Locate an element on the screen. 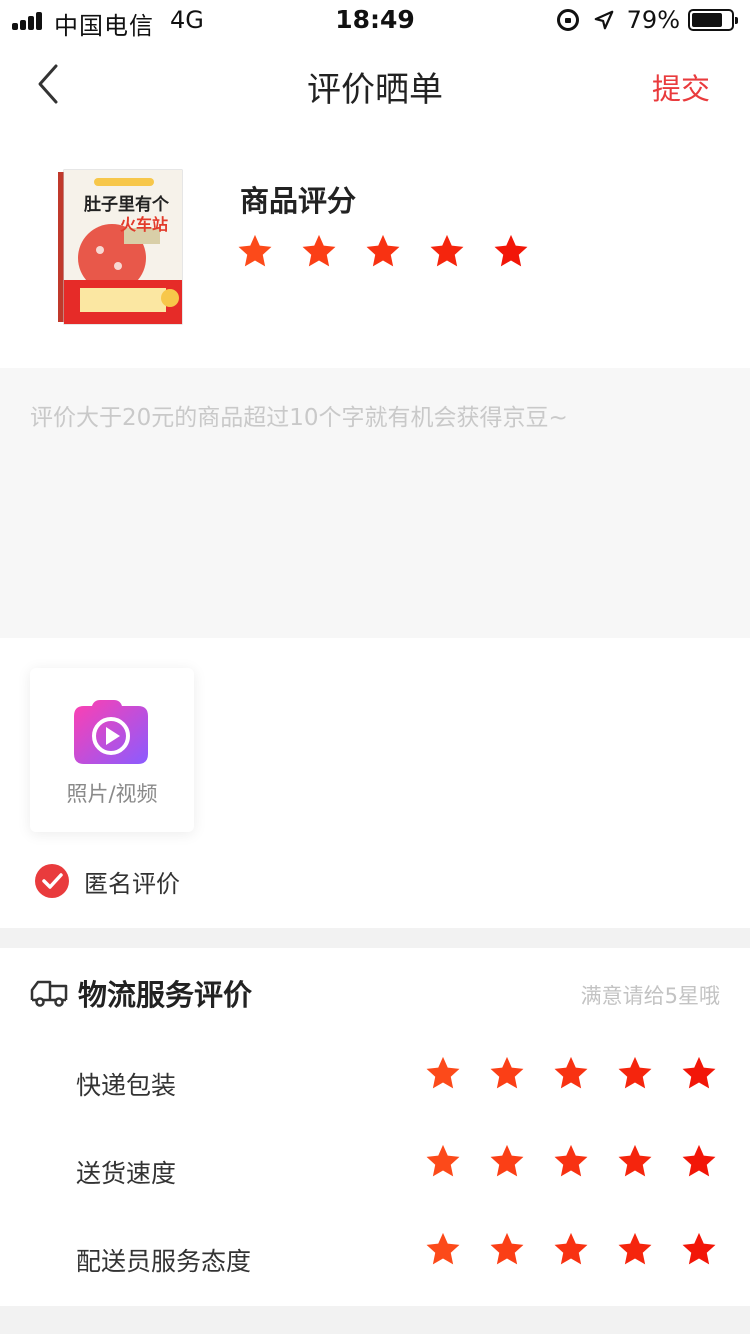 Image resolution: width=750 pixels, height=1334 pixels. upload-photo-video-button: 照片/视频 is located at coordinates (112, 750).